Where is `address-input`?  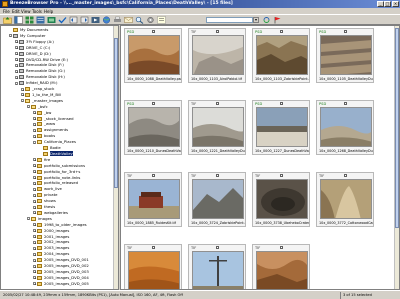
address-input is located at coordinates (229, 20).